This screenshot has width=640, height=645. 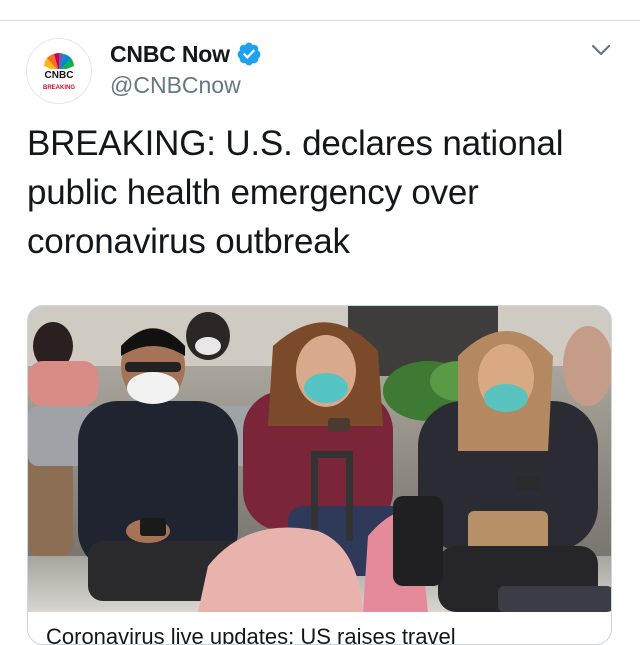 I want to click on tweet-text-line: public health emergency over, so click(x=253, y=192).